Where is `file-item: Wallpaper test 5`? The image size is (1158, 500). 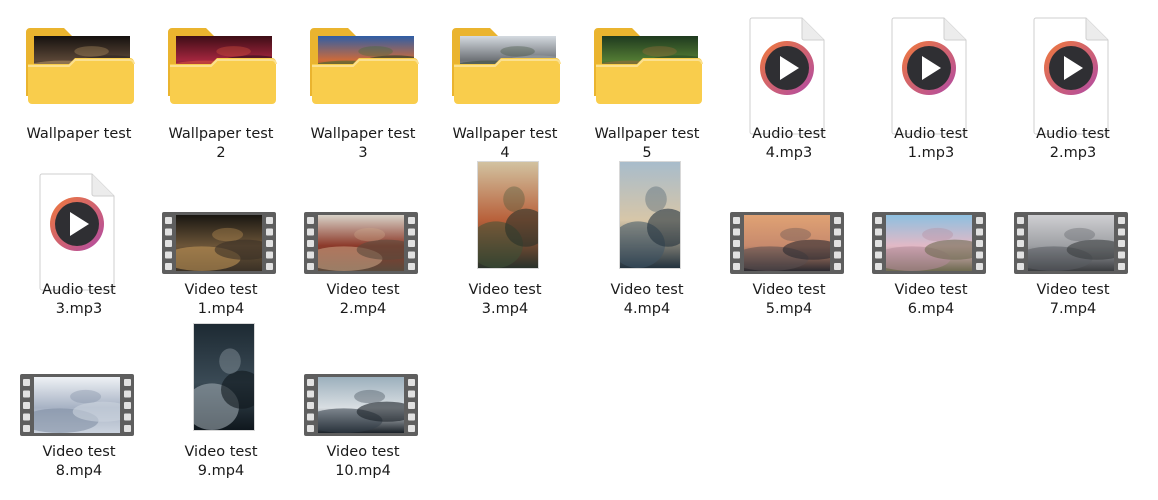
file-item: Wallpaper test 5 is located at coordinates (647, 95).